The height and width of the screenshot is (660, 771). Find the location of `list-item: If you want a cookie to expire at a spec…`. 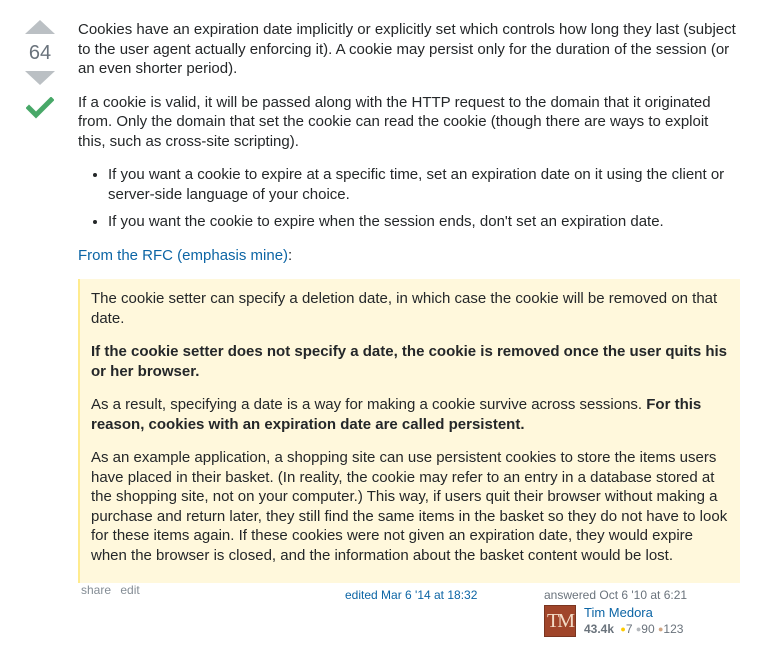

list-item: If you want a cookie to expire at a spec… is located at coordinates (424, 184).